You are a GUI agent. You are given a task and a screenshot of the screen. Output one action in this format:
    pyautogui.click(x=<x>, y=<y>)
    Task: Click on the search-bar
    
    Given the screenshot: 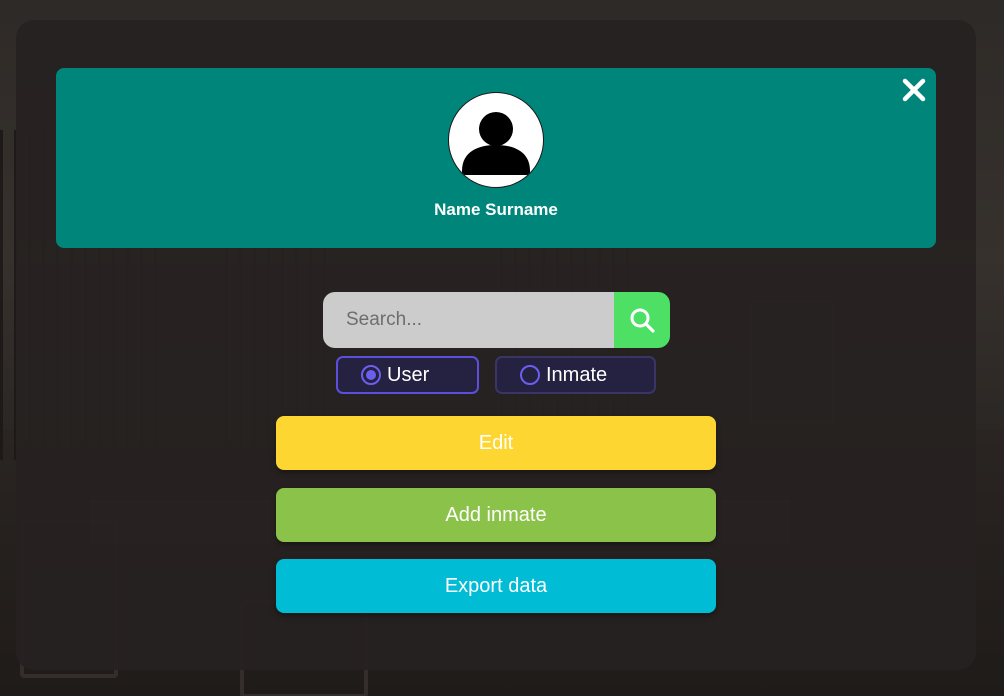 What is the action you would take?
    pyautogui.click(x=496, y=320)
    